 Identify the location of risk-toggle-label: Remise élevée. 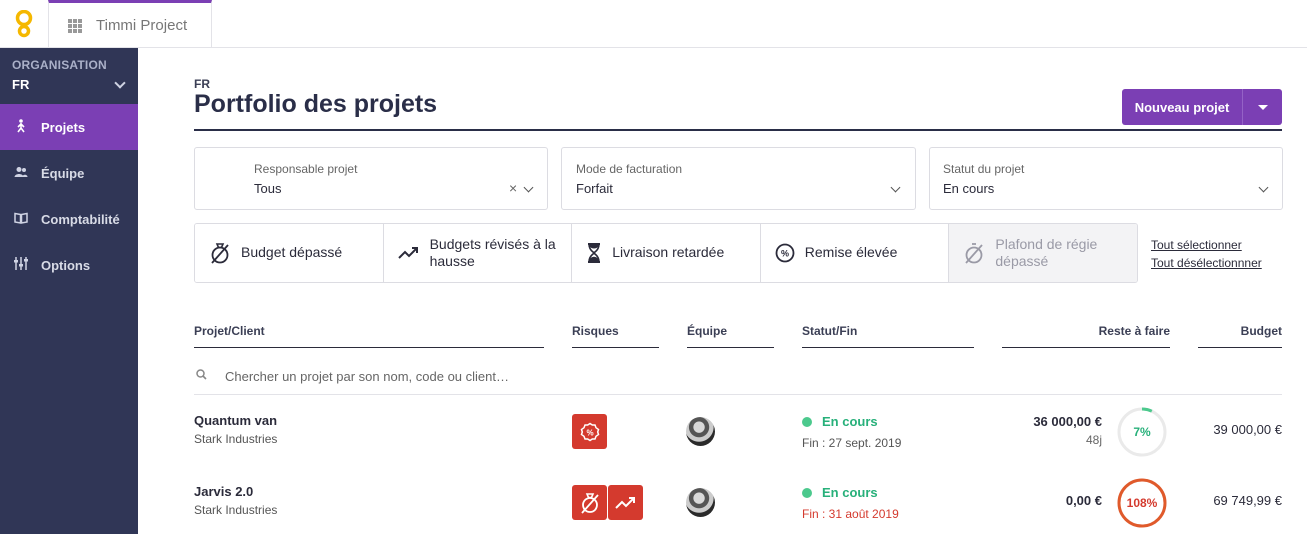
(851, 252).